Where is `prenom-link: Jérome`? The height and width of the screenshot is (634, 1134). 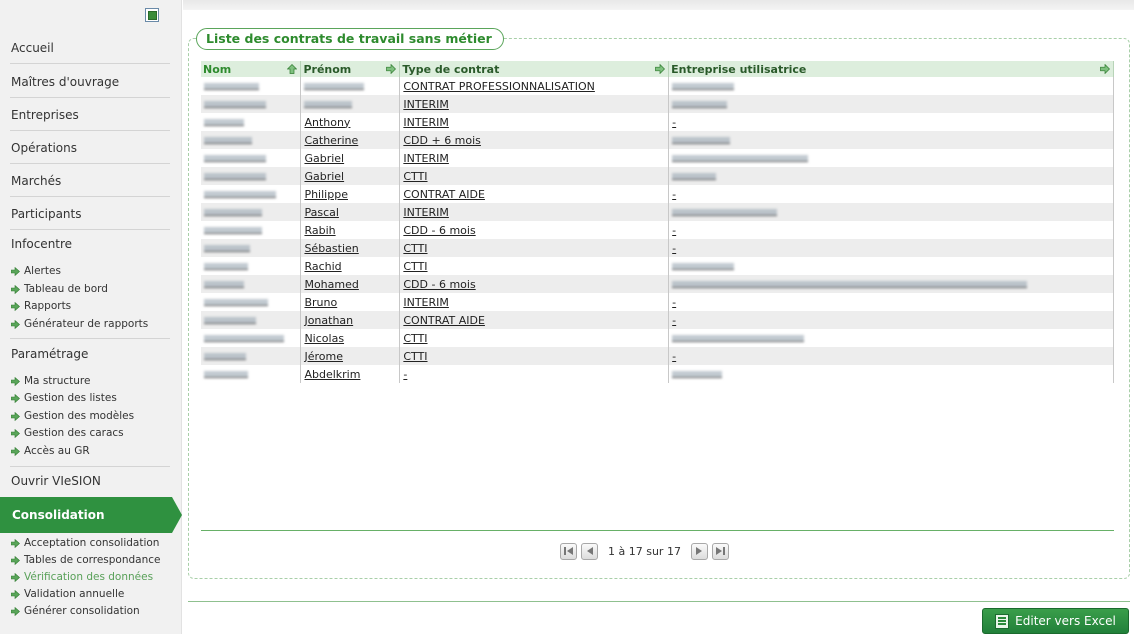
prenom-link: Jérome is located at coordinates (323, 356).